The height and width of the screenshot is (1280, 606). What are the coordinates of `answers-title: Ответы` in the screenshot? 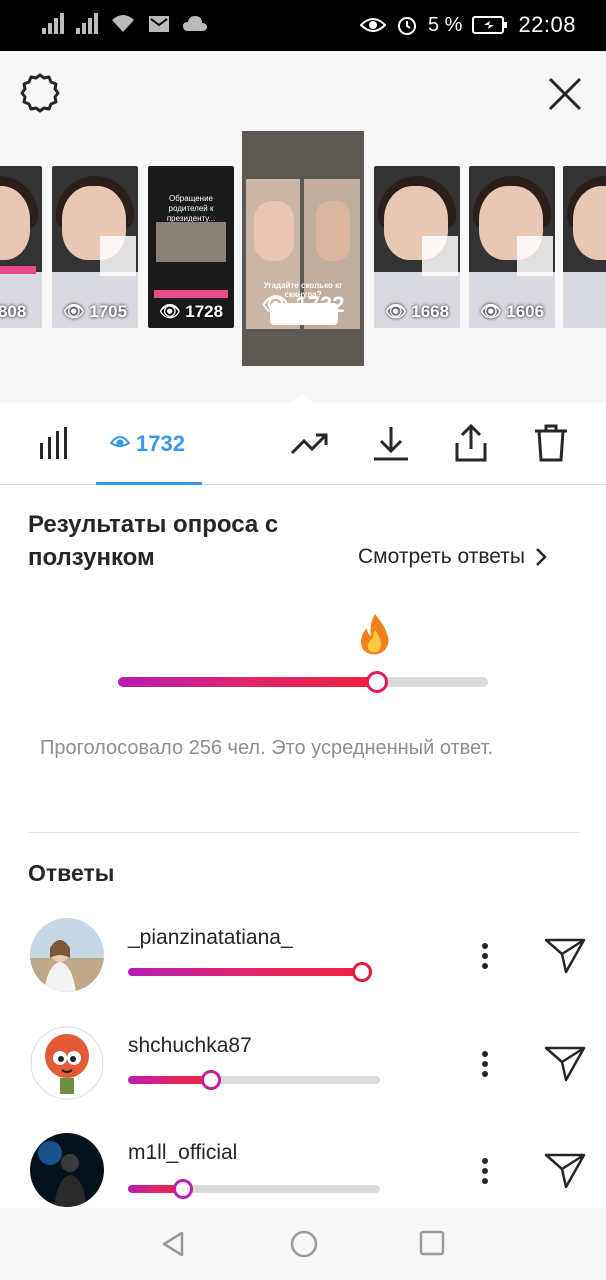 It's located at (71, 873).